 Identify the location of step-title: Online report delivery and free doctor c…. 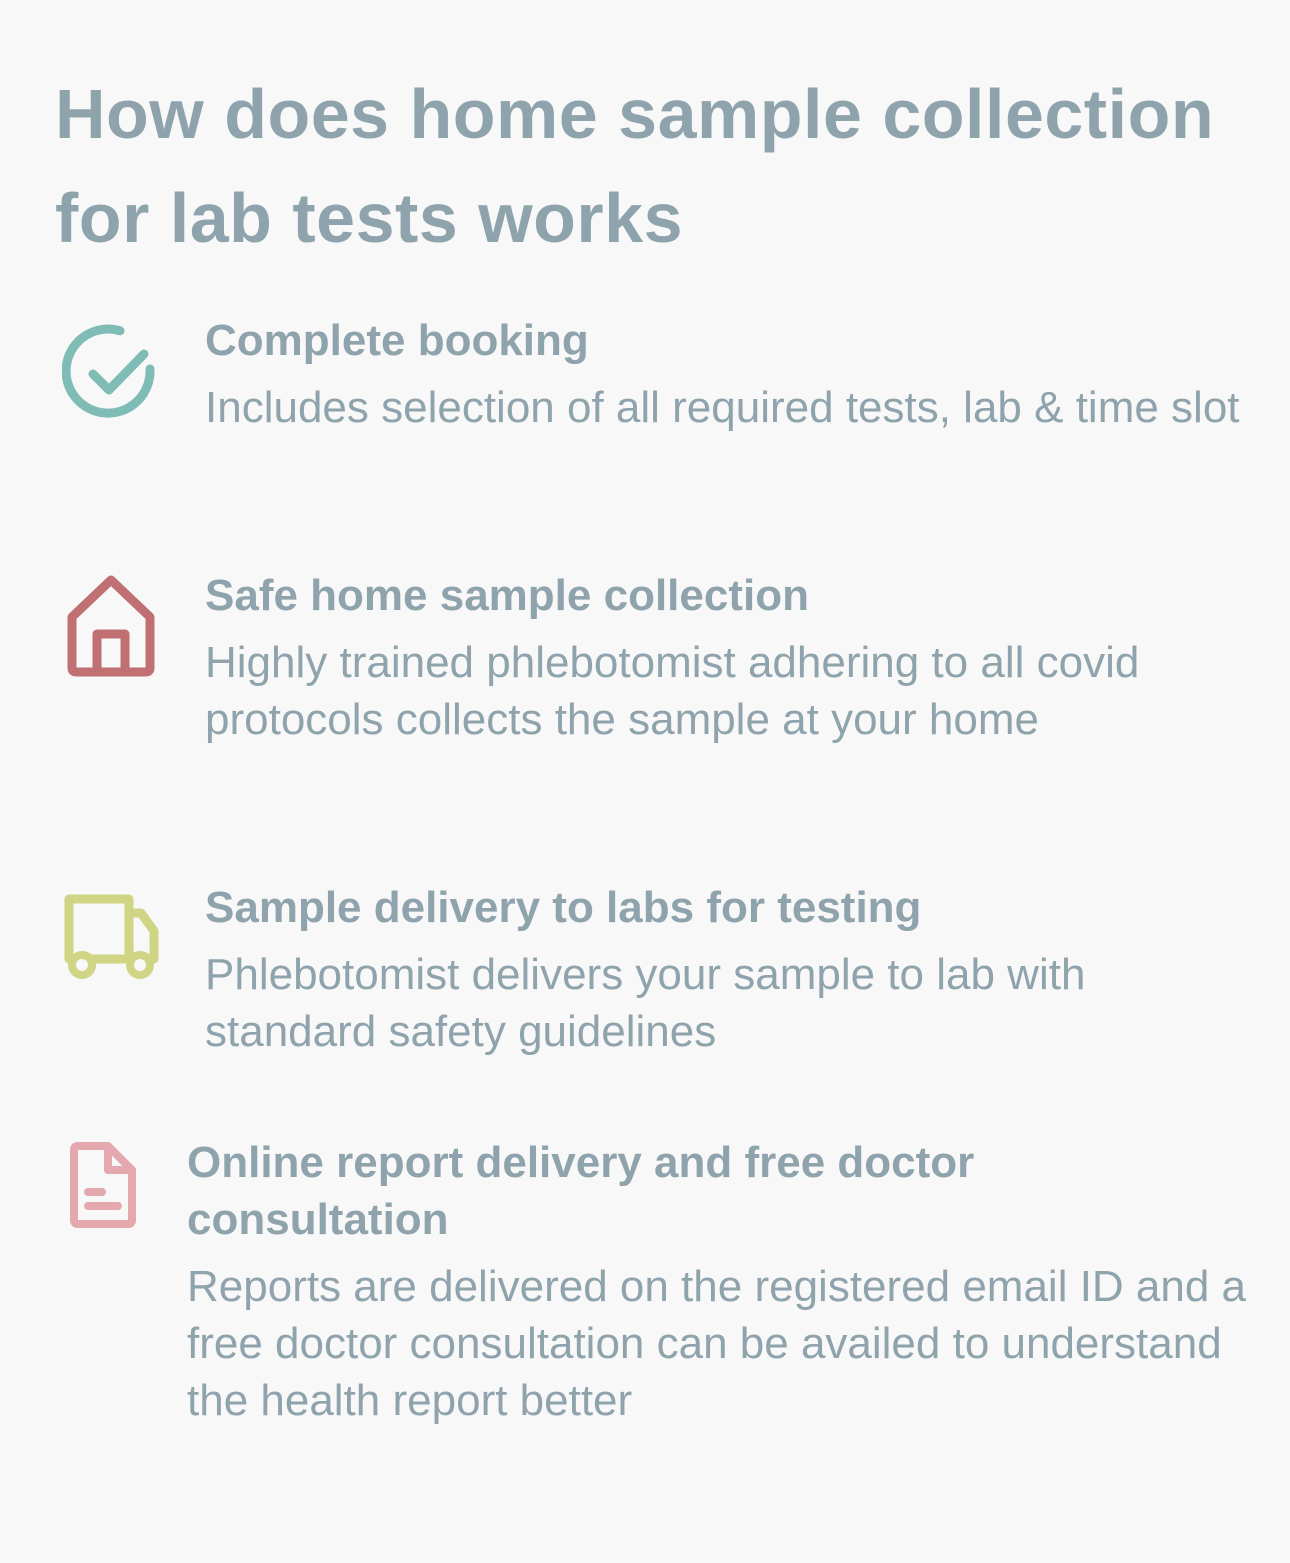
(581, 1191).